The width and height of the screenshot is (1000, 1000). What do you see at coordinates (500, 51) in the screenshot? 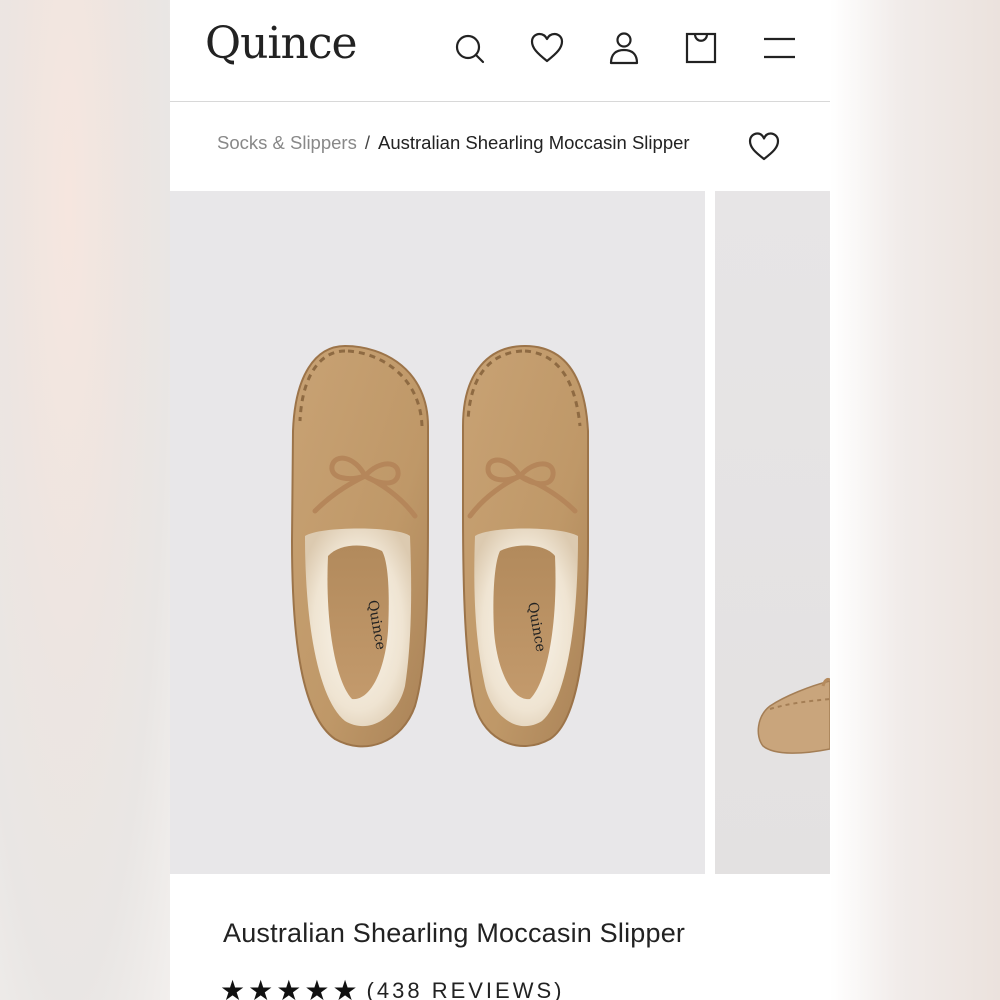
I see `site-header: Quince` at bounding box center [500, 51].